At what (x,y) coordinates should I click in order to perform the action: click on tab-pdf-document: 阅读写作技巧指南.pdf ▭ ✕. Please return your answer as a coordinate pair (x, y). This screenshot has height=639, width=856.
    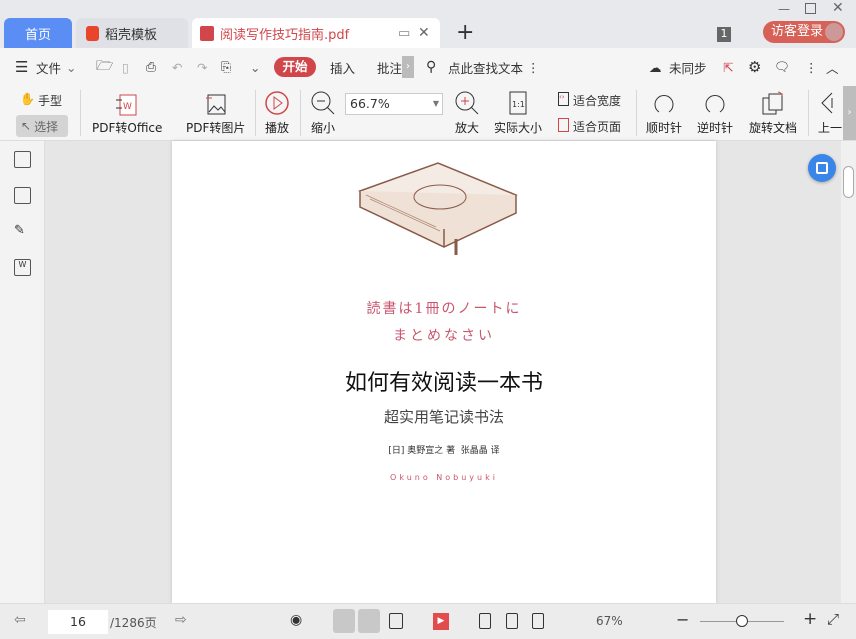
    Looking at the image, I should click on (316, 33).